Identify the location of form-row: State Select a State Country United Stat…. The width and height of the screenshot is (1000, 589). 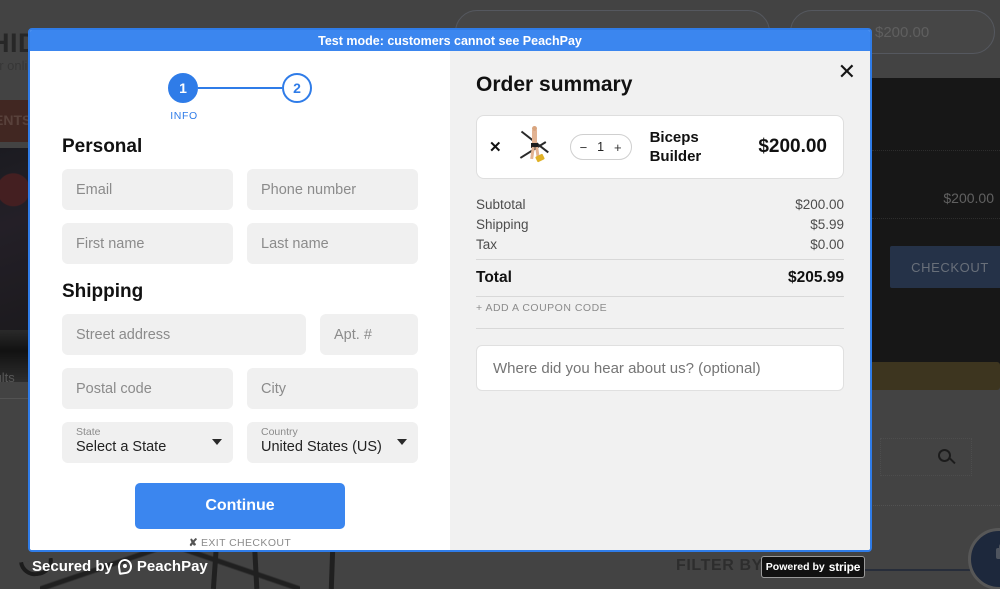
(240, 442).